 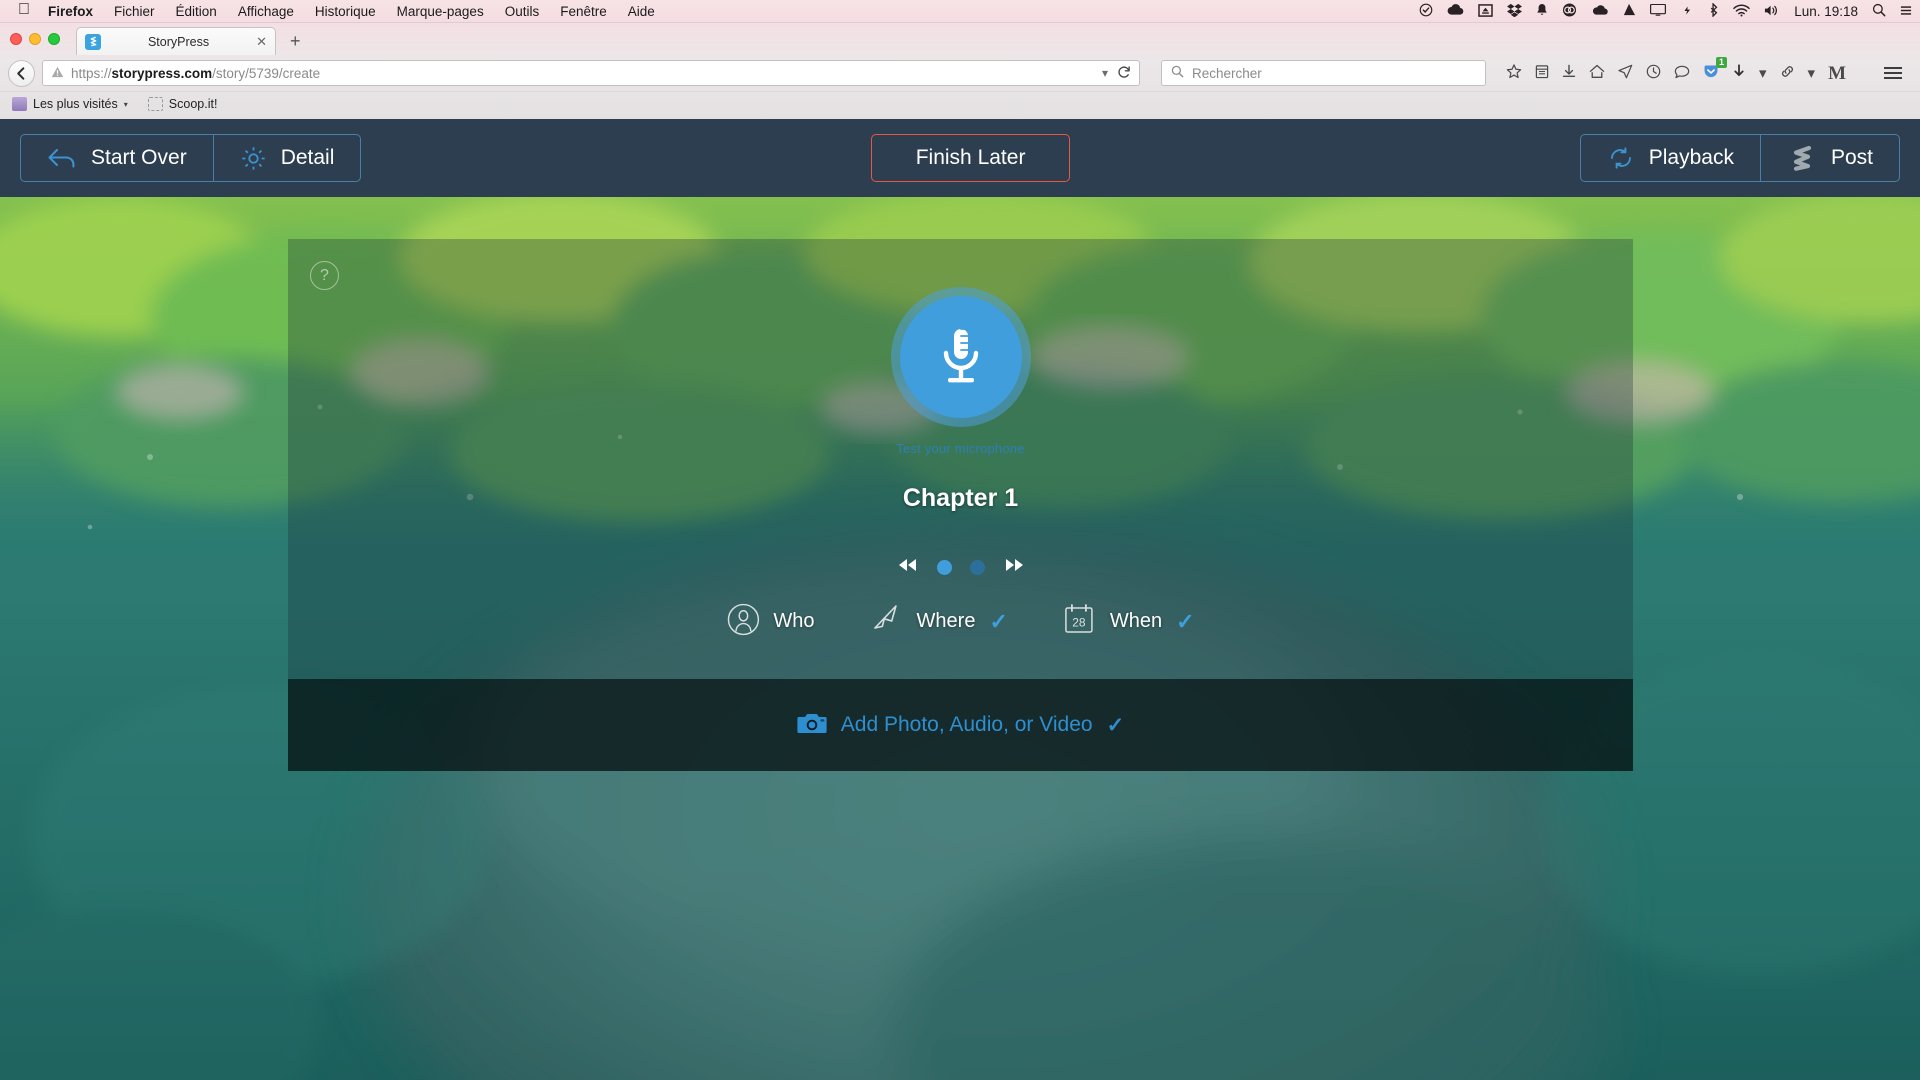 What do you see at coordinates (1116, 73) in the screenshot?
I see `url-bar-actions: ▾` at bounding box center [1116, 73].